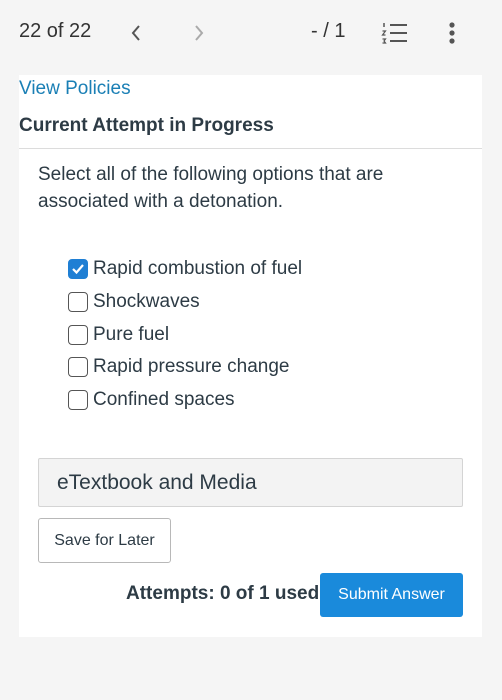  What do you see at coordinates (251, 32) in the screenshot?
I see `question-toolbar: 22 of 22 - / 1` at bounding box center [251, 32].